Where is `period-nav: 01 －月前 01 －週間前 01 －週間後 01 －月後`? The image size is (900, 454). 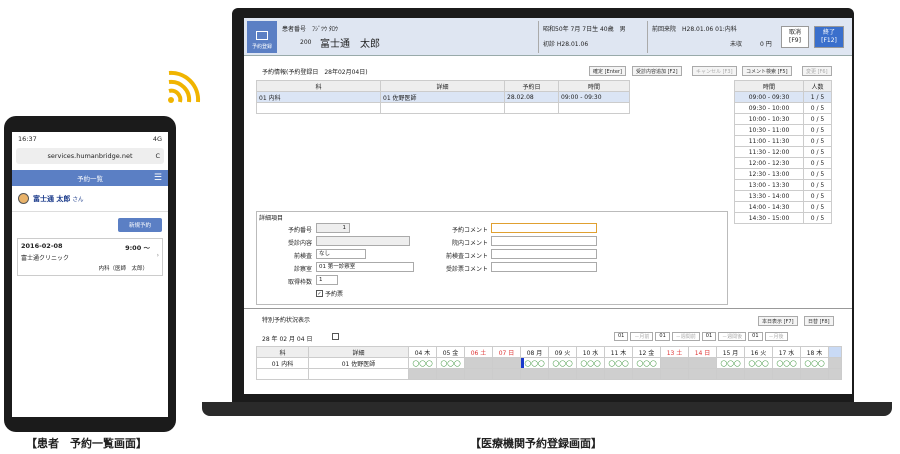
period-nav: 01 －月前 01 －週間前 01 －週間後 01 －月後 is located at coordinates (701, 336).